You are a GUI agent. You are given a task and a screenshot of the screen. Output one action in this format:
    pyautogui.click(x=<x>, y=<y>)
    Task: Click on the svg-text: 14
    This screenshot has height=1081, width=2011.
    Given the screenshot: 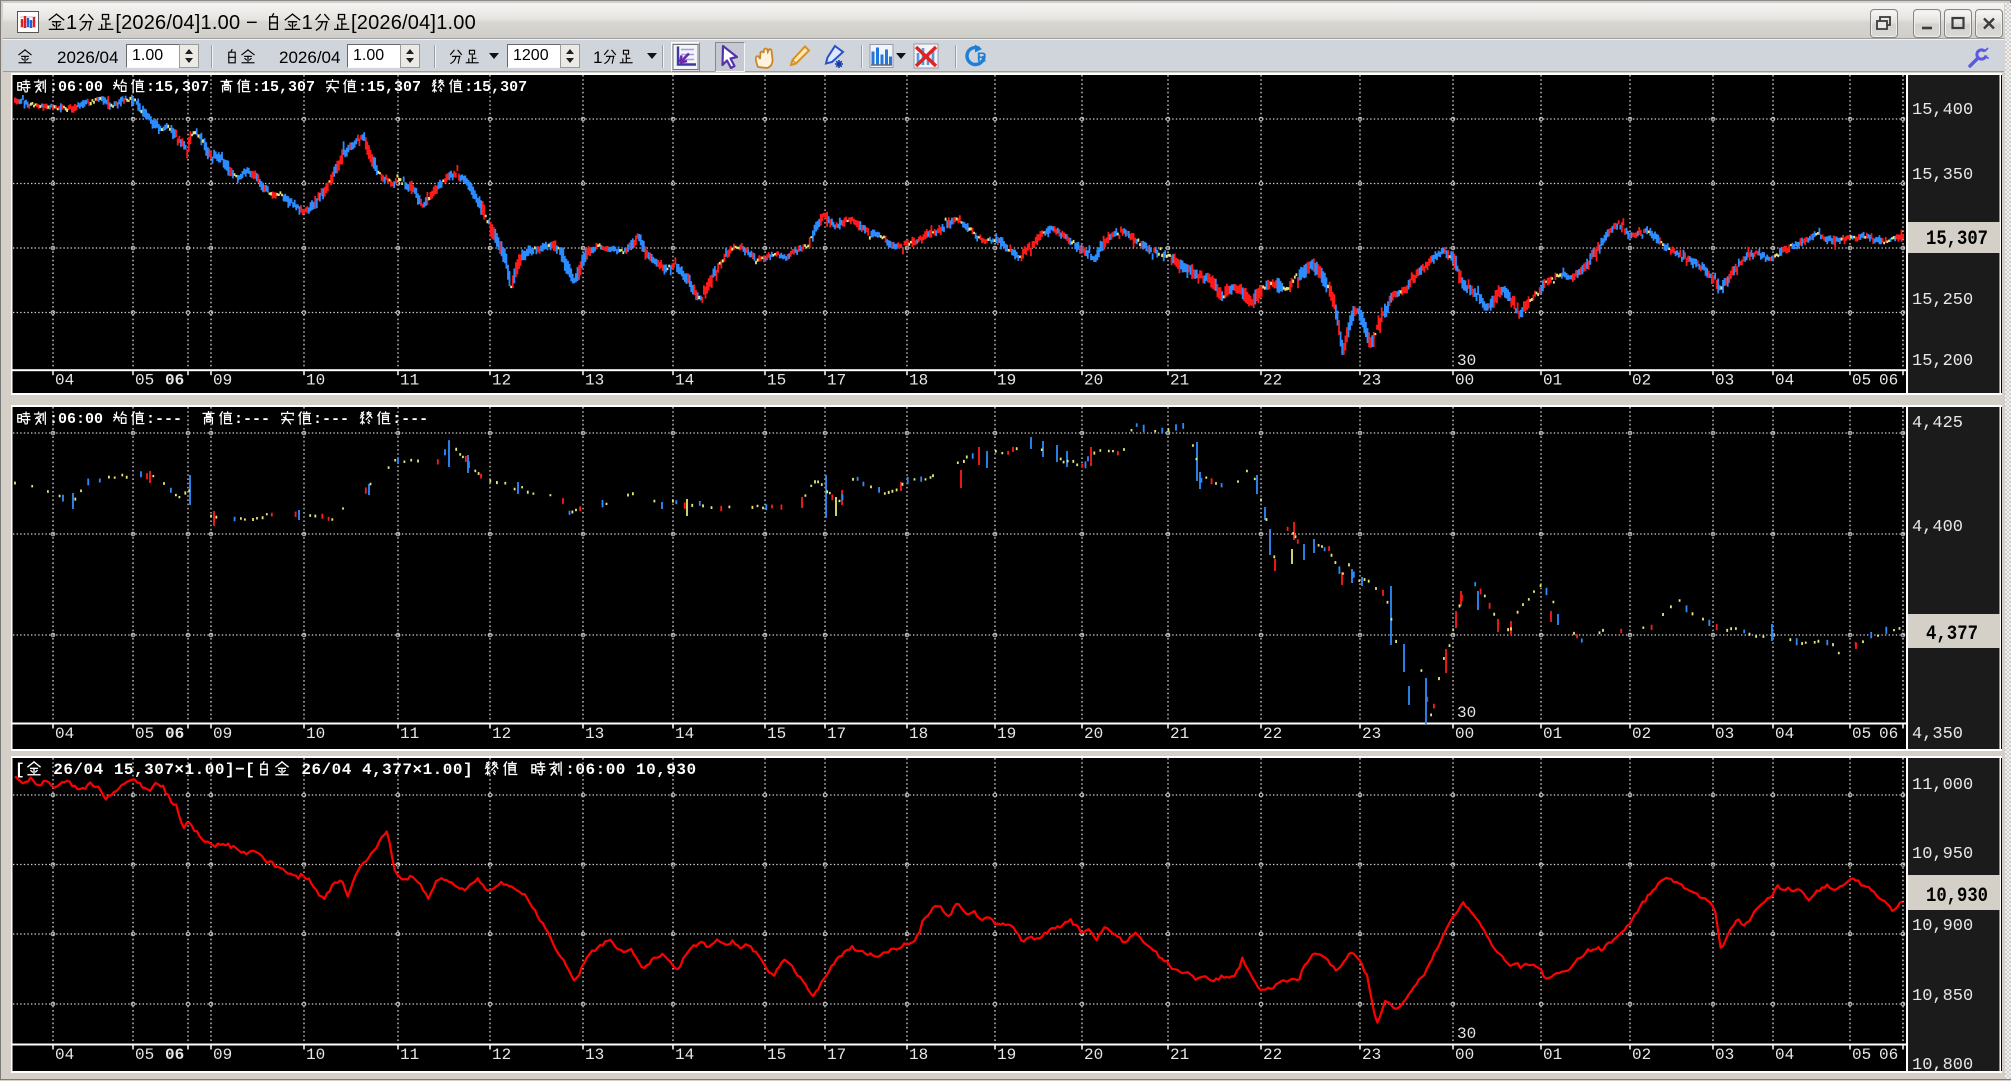 What is the action you would take?
    pyautogui.click(x=684, y=1055)
    